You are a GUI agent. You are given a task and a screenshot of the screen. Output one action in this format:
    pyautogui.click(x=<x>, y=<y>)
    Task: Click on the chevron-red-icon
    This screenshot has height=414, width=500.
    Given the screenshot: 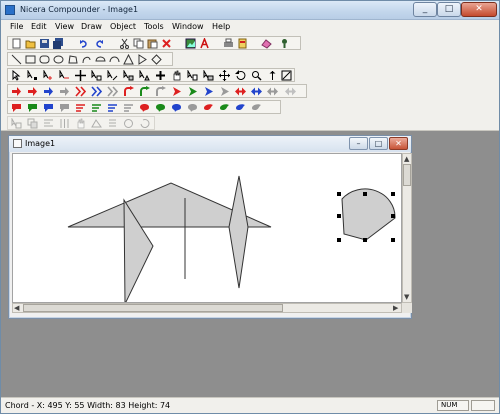 What is the action you would take?
    pyautogui.click(x=80, y=91)
    